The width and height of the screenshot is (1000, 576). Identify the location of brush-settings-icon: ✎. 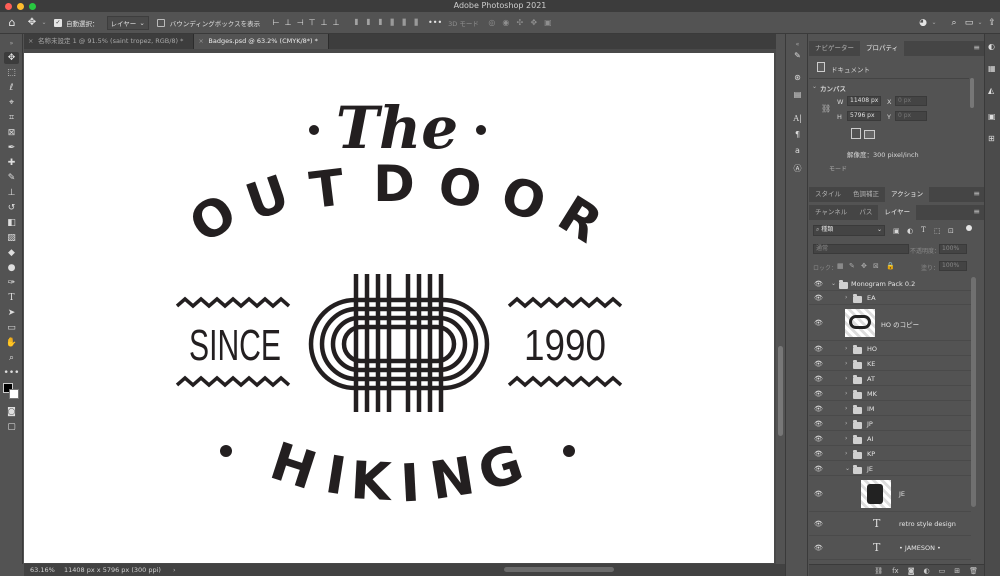
(797, 55).